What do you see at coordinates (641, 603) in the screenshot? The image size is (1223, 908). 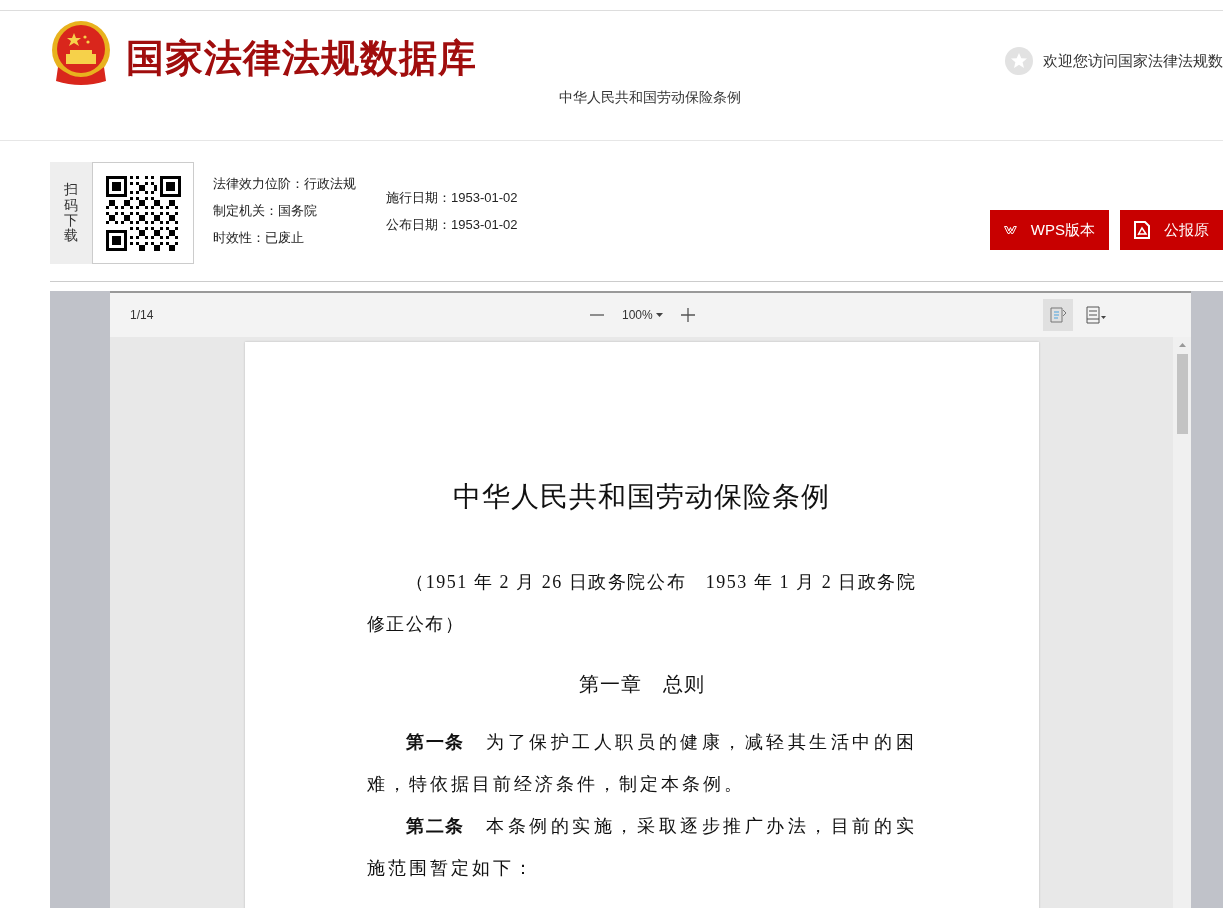 I see `document-note: （1951 年 2 月 26 日政务院公布 1953 年 1 月 2 日政务院修正公布）` at bounding box center [641, 603].